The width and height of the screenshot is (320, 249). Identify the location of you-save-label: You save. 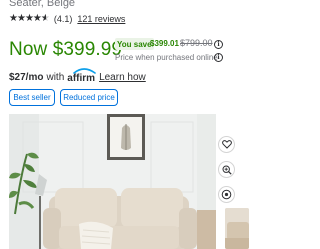
(134, 44).